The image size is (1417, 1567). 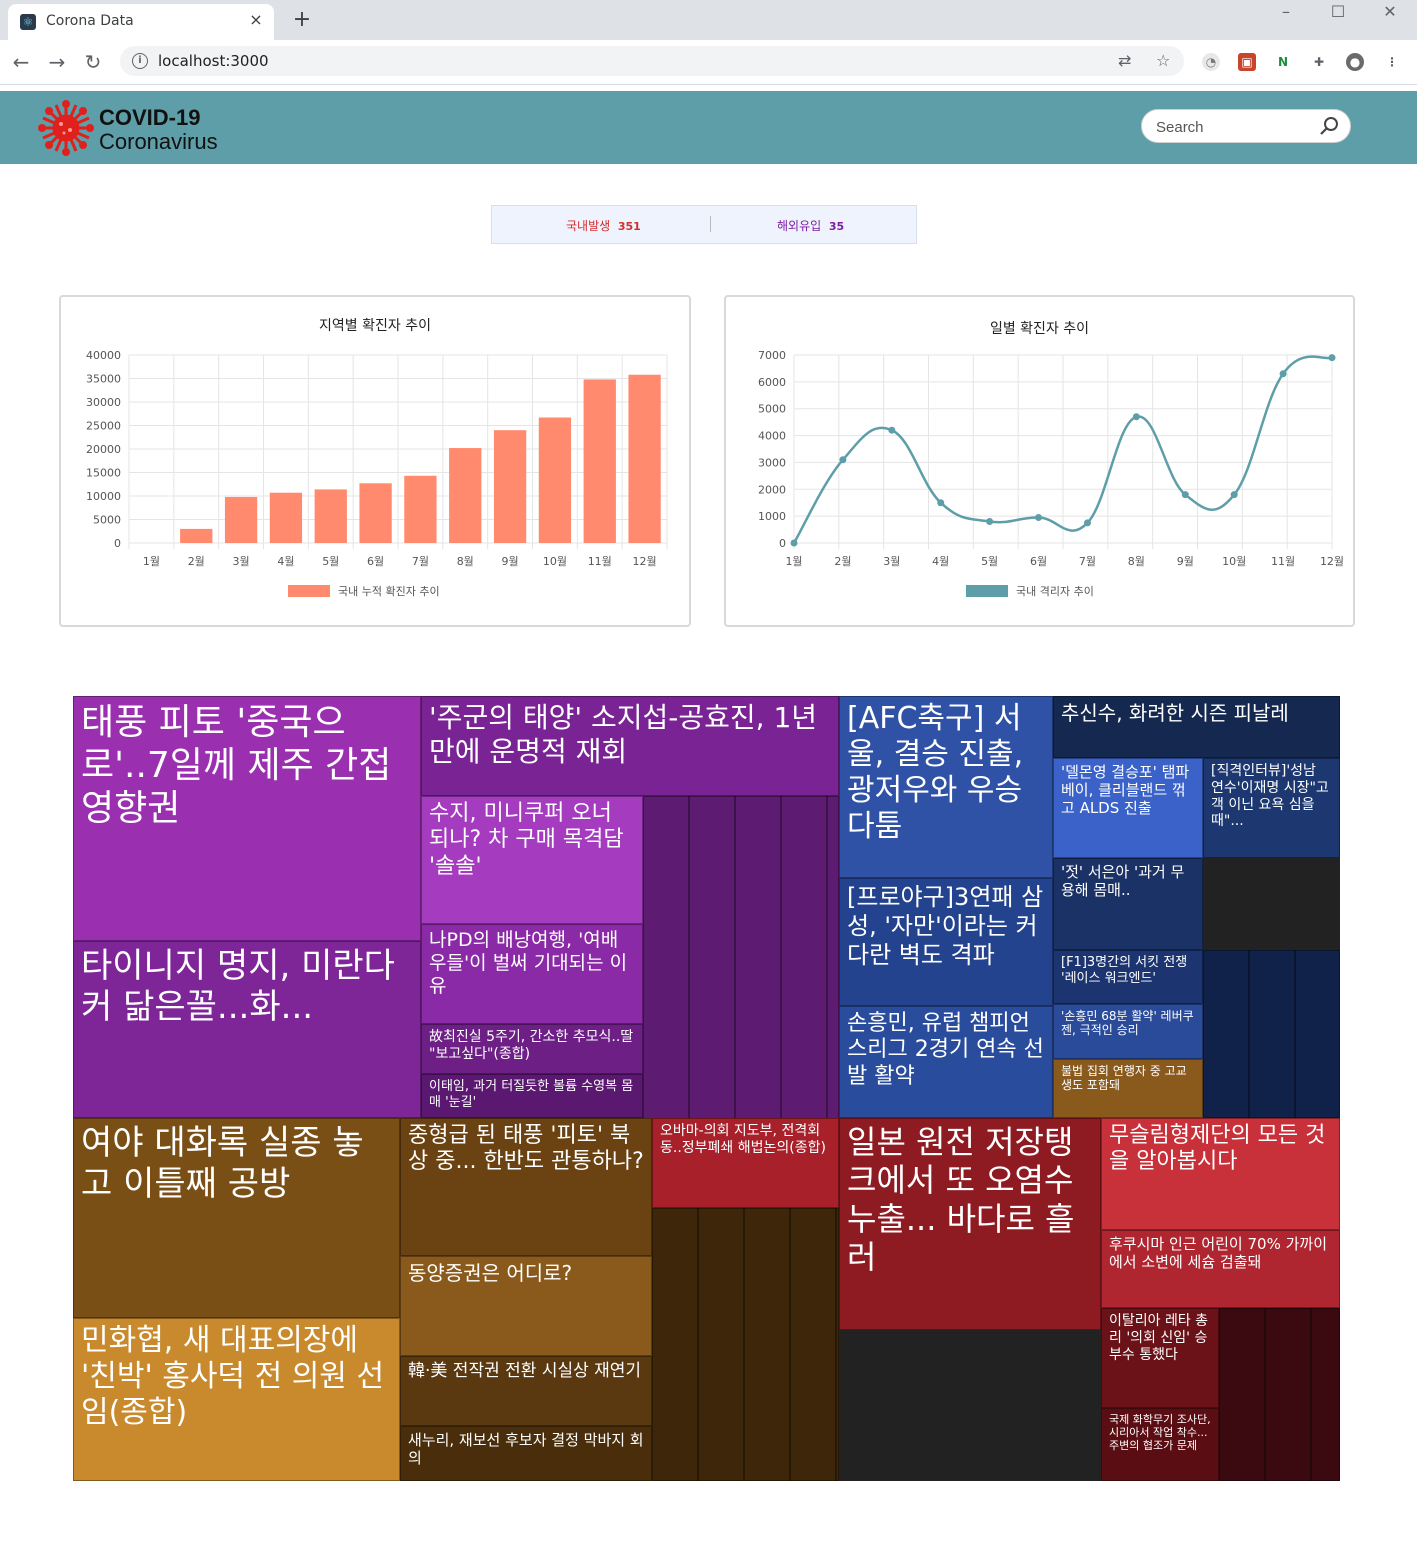 What do you see at coordinates (141, 22) in the screenshot?
I see `browser-tab: ⚛ Corona Data ×` at bounding box center [141, 22].